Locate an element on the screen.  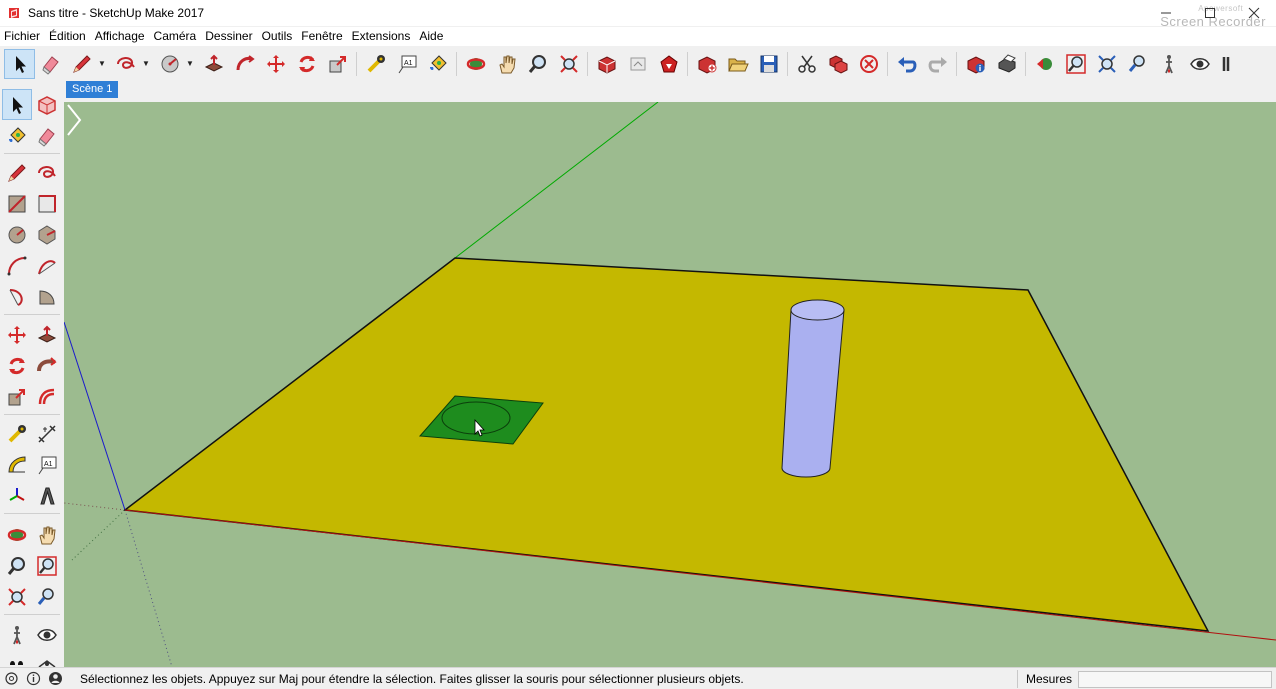
maximize-button is located at coordinates (1210, 13).